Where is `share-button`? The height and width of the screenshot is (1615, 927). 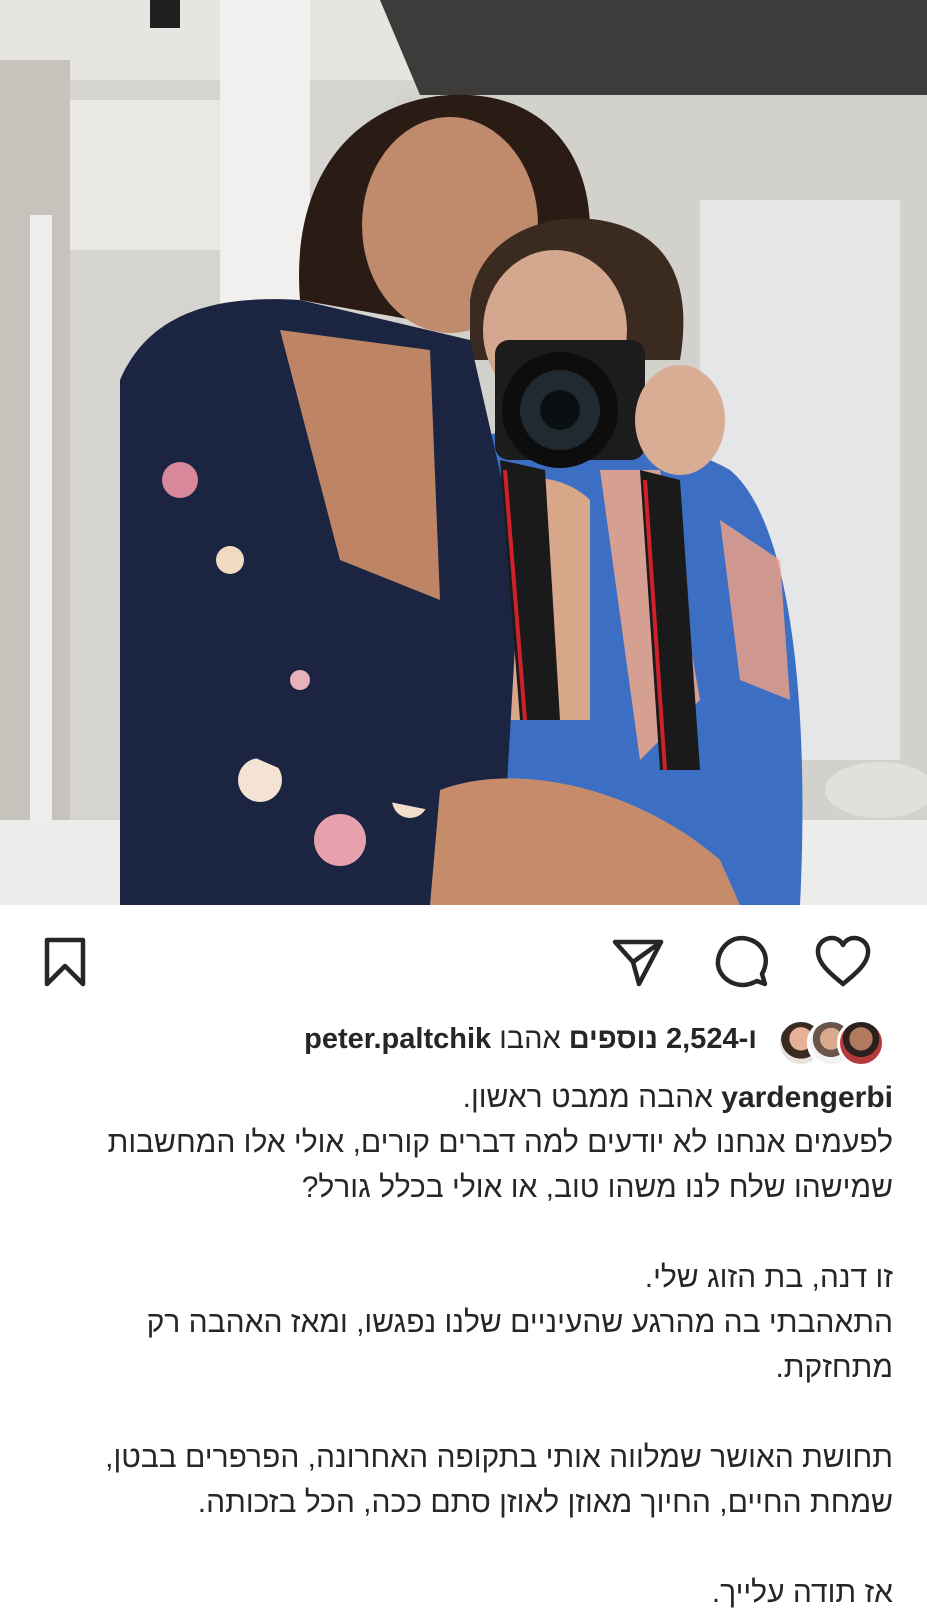
share-button is located at coordinates (638, 962).